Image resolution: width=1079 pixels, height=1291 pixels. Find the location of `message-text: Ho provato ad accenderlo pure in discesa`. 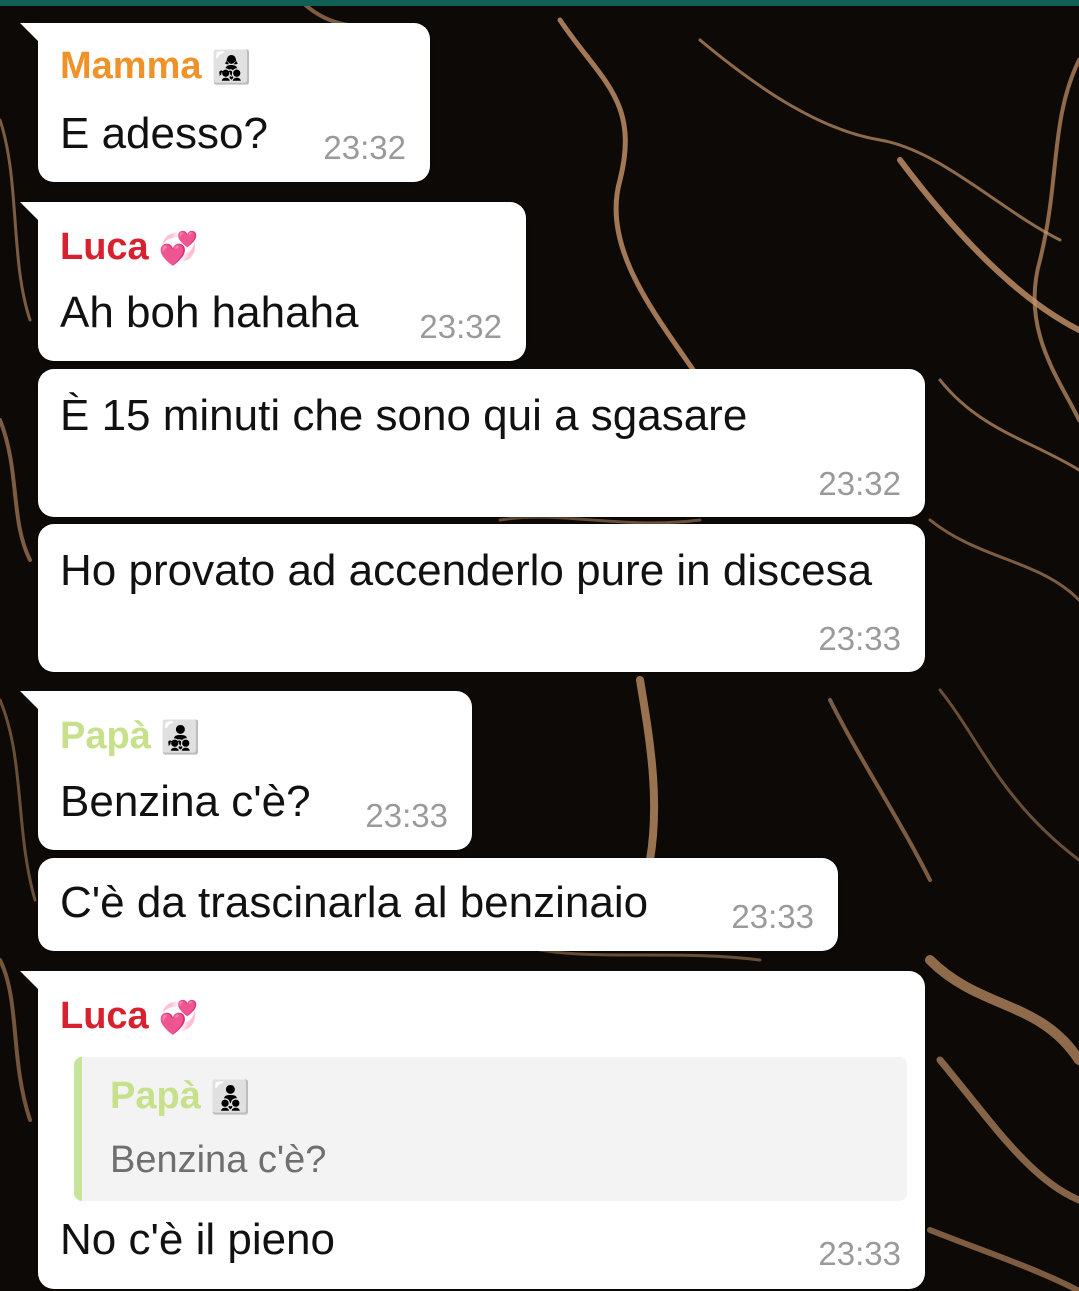

message-text: Ho provato ad accenderlo pure in discesa is located at coordinates (466, 570).